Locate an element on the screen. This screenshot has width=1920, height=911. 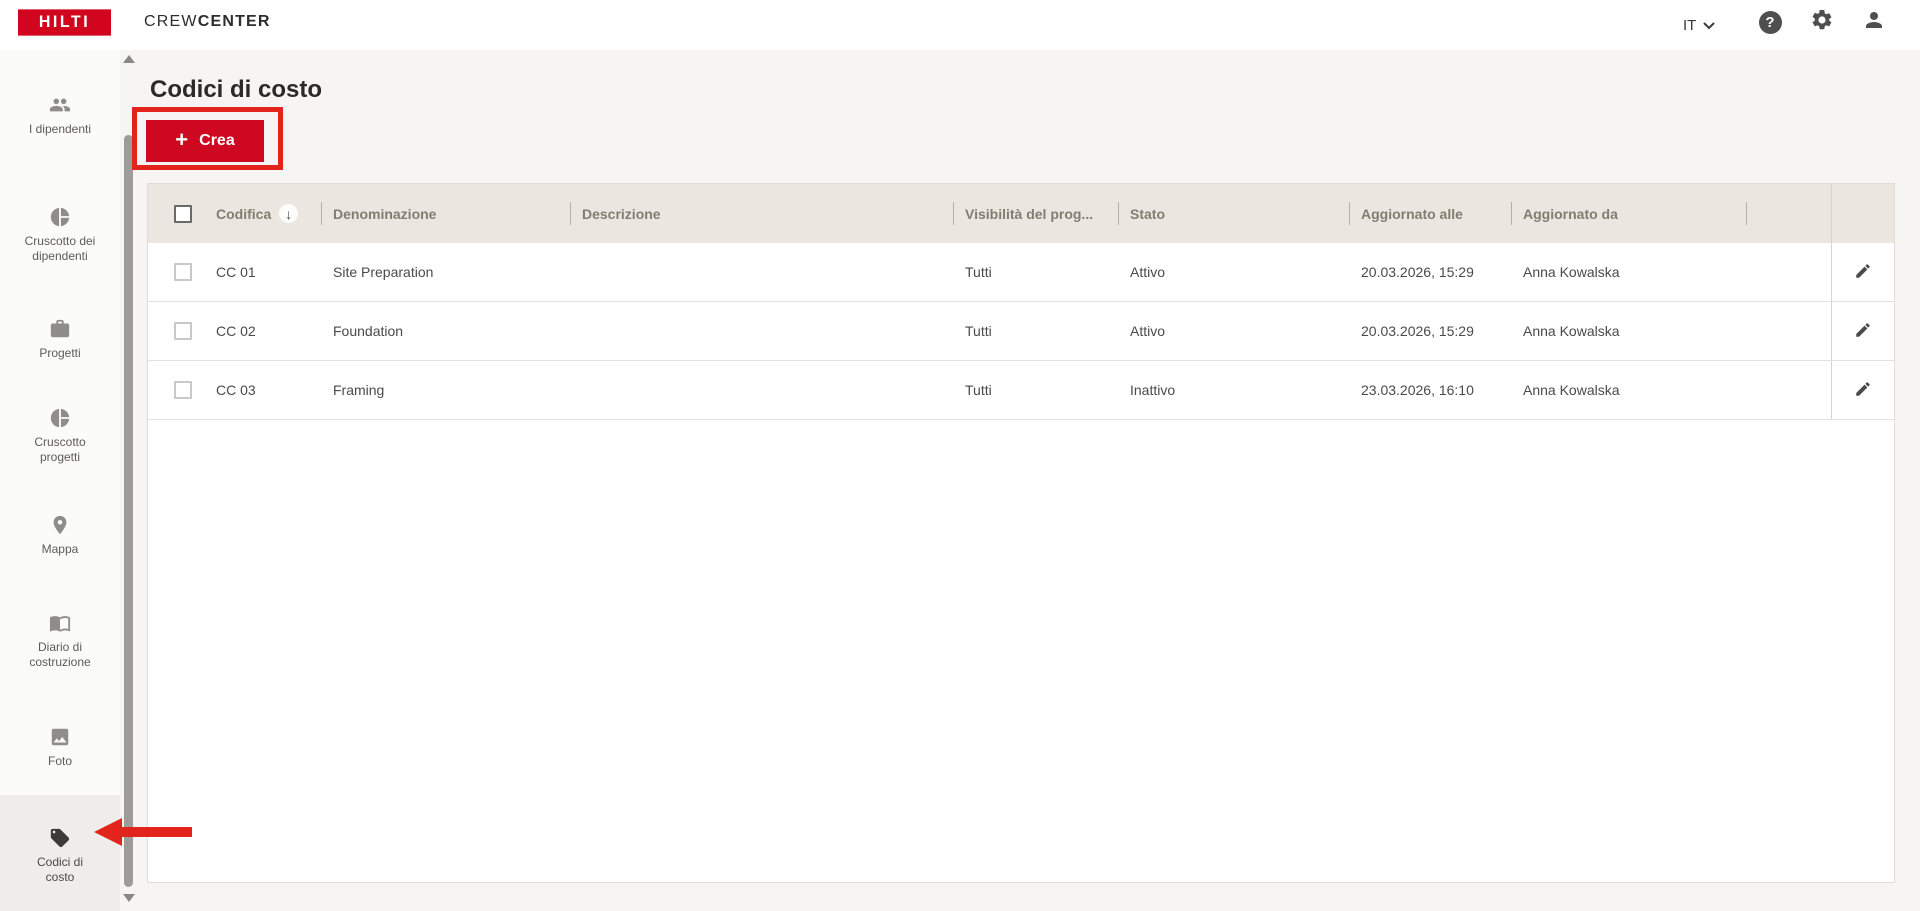
sidebar-scrollbar-thumb is located at coordinates (128, 511).